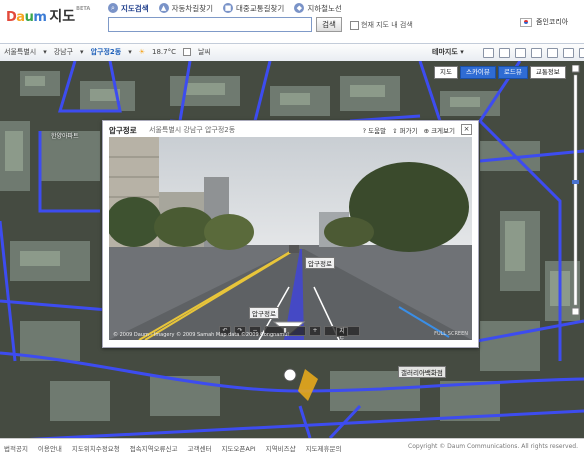 This screenshot has height=454, width=584. What do you see at coordinates (164, 52) in the screenshot?
I see `weather-temp: 18.7°C` at bounding box center [164, 52].